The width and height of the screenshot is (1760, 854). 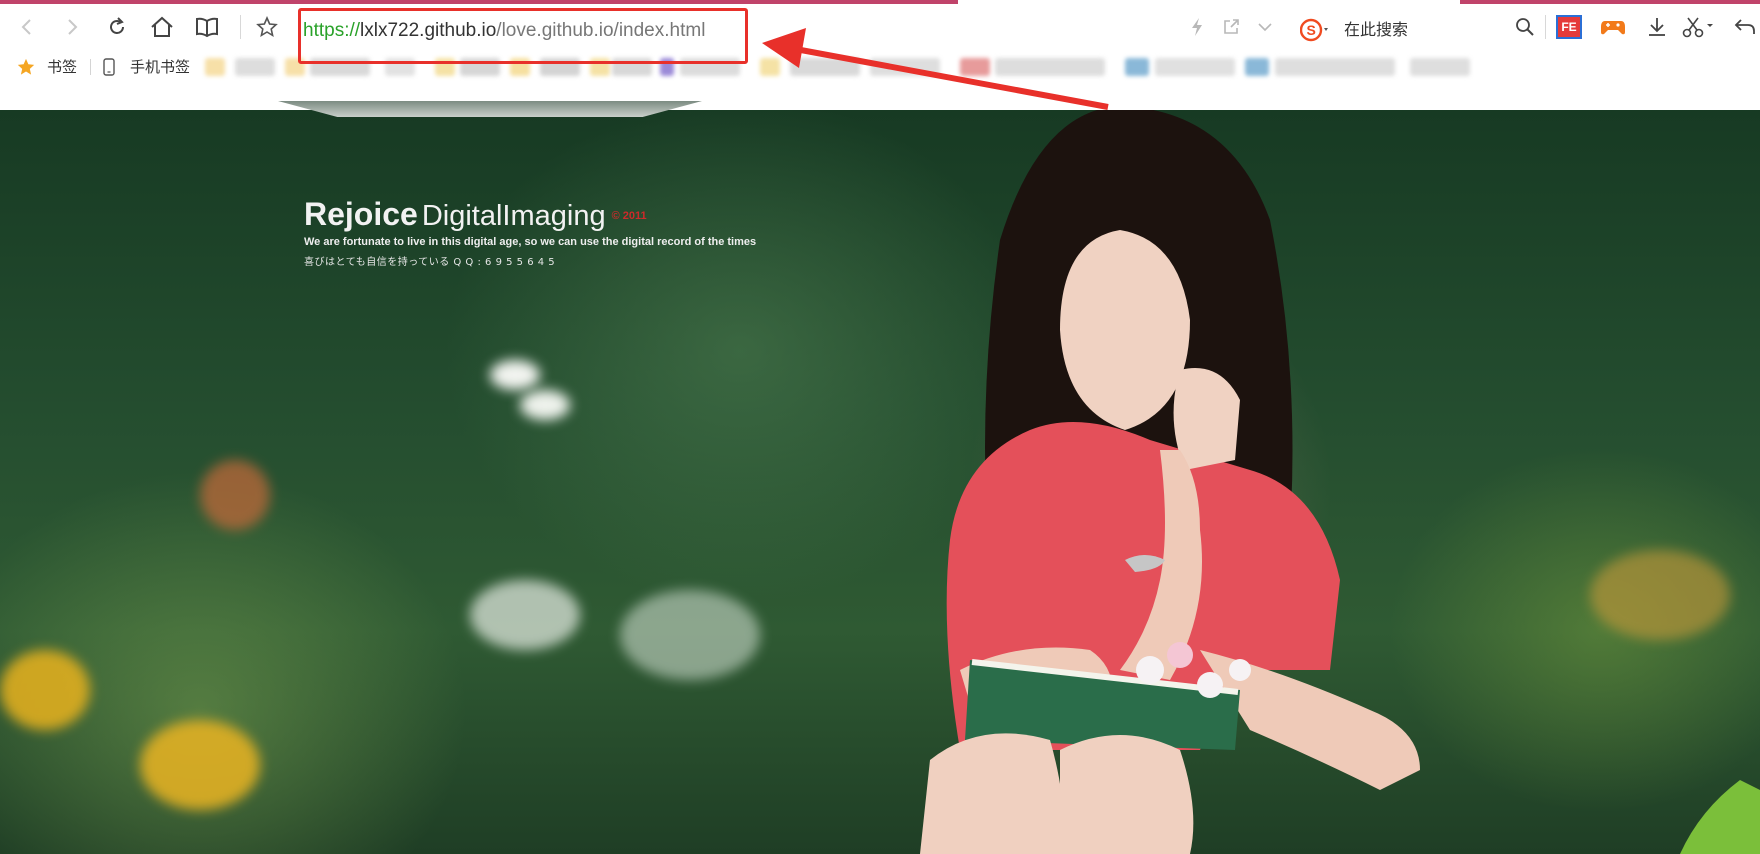 What do you see at coordinates (109, 69) in the screenshot?
I see `phone-icon` at bounding box center [109, 69].